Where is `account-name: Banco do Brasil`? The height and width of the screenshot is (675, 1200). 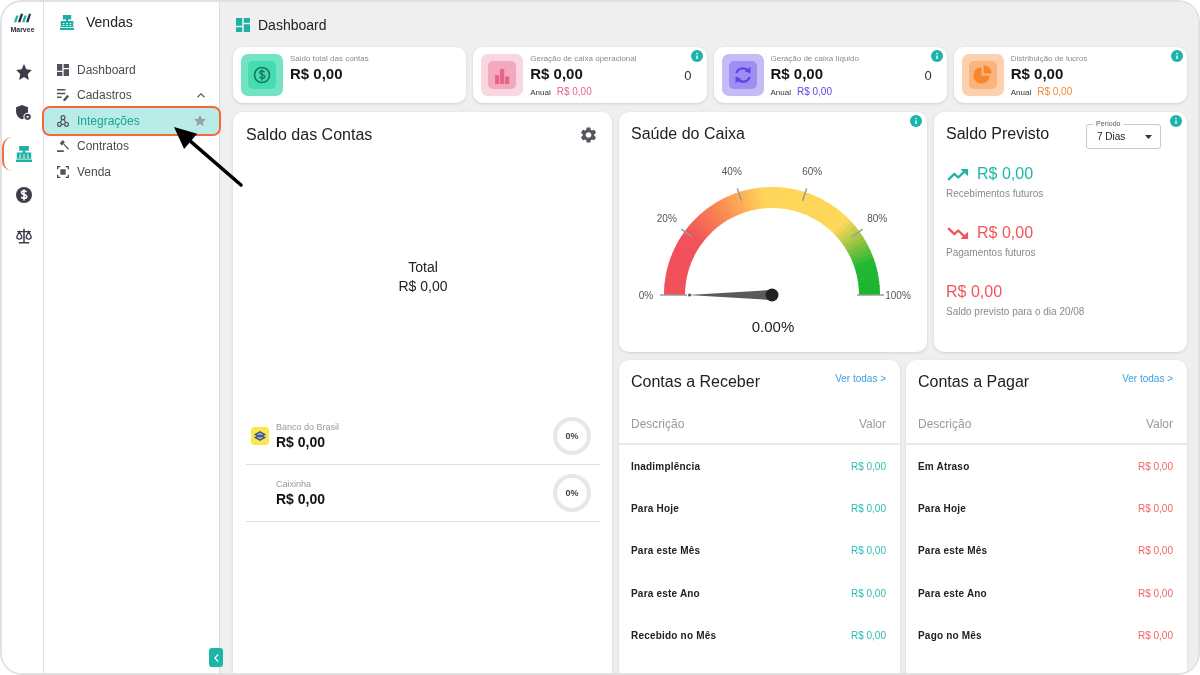
account-name: Banco do Brasil is located at coordinates (308, 427).